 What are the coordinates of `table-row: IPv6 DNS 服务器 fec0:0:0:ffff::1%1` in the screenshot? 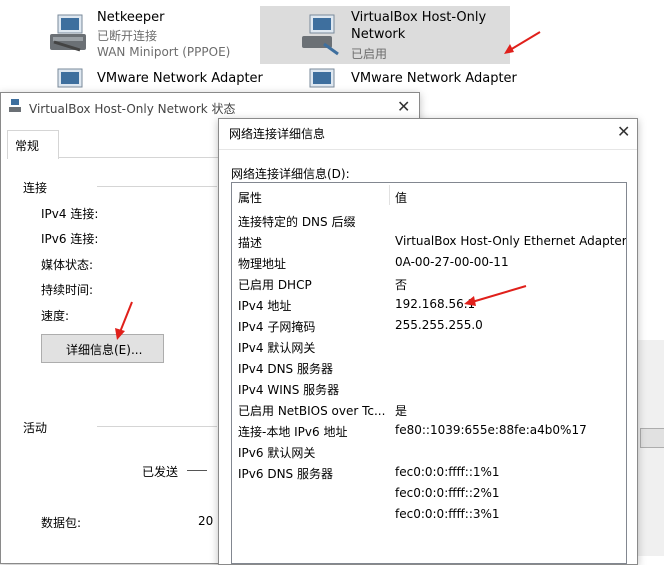 It's located at (429, 472).